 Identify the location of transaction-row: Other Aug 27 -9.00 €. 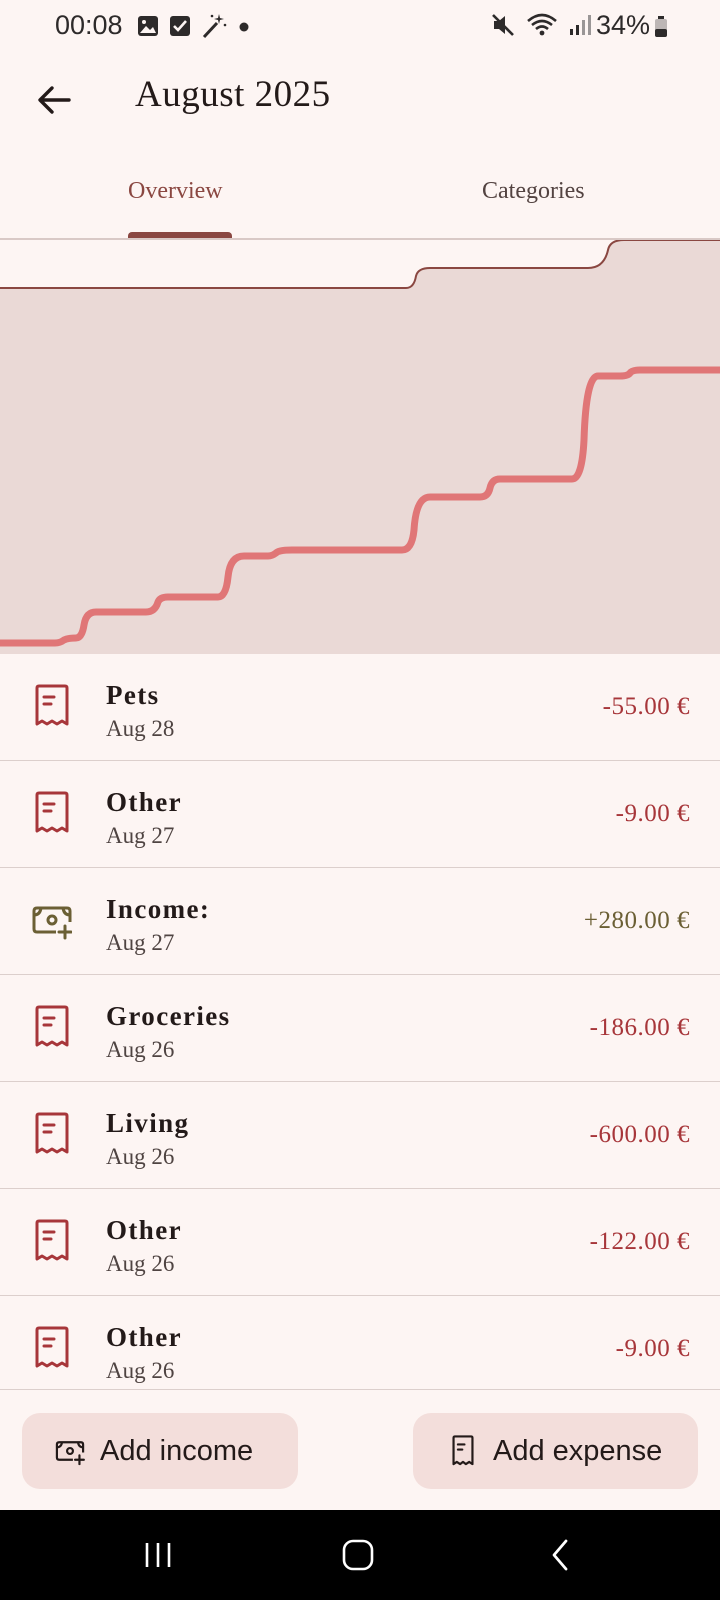
(360, 814).